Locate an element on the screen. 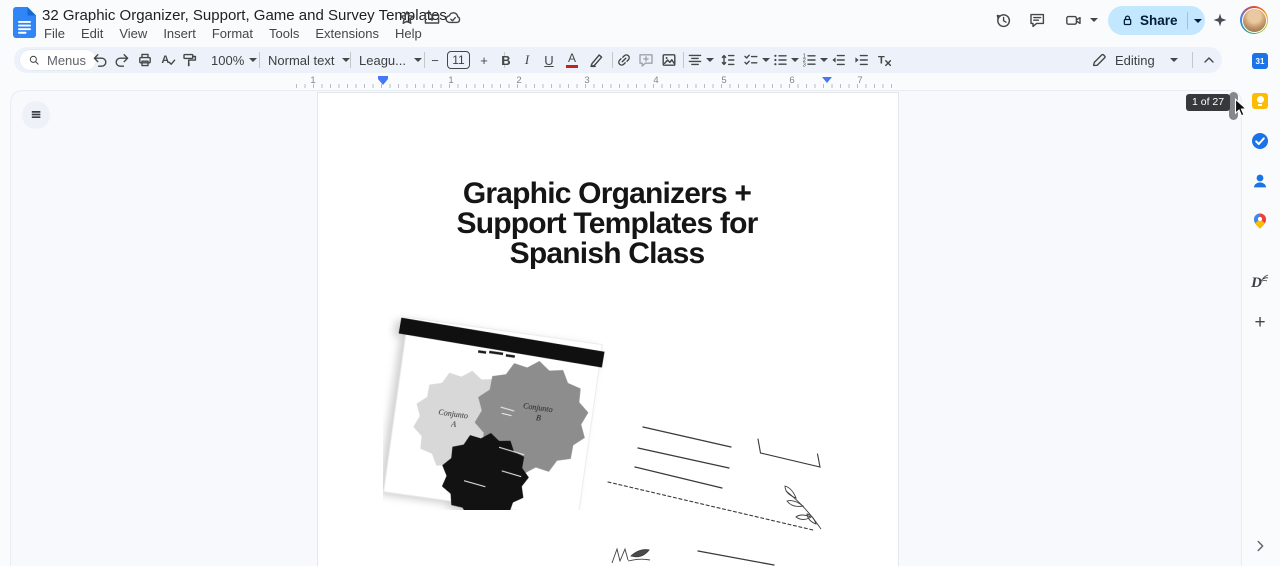 The height and width of the screenshot is (566, 1280). minus-icon: − is located at coordinates (435, 60).